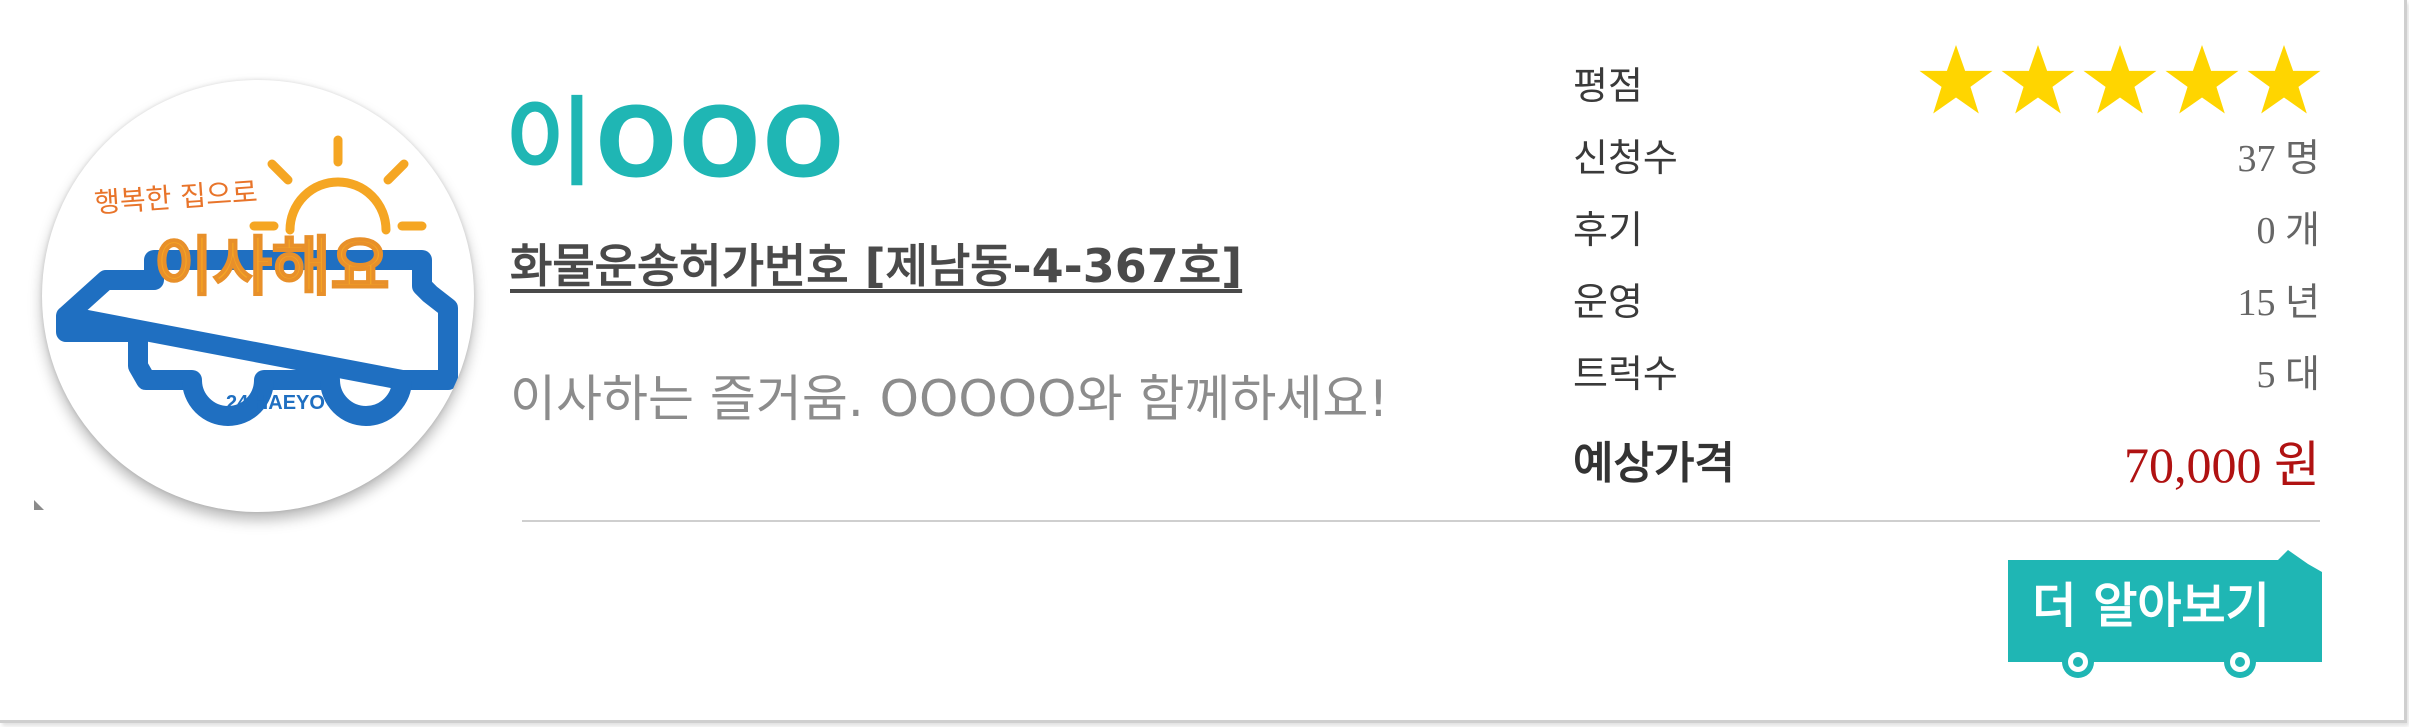  I want to click on license-number-link: 화물운송허가번호 [제남동-4-367호], so click(876, 266).